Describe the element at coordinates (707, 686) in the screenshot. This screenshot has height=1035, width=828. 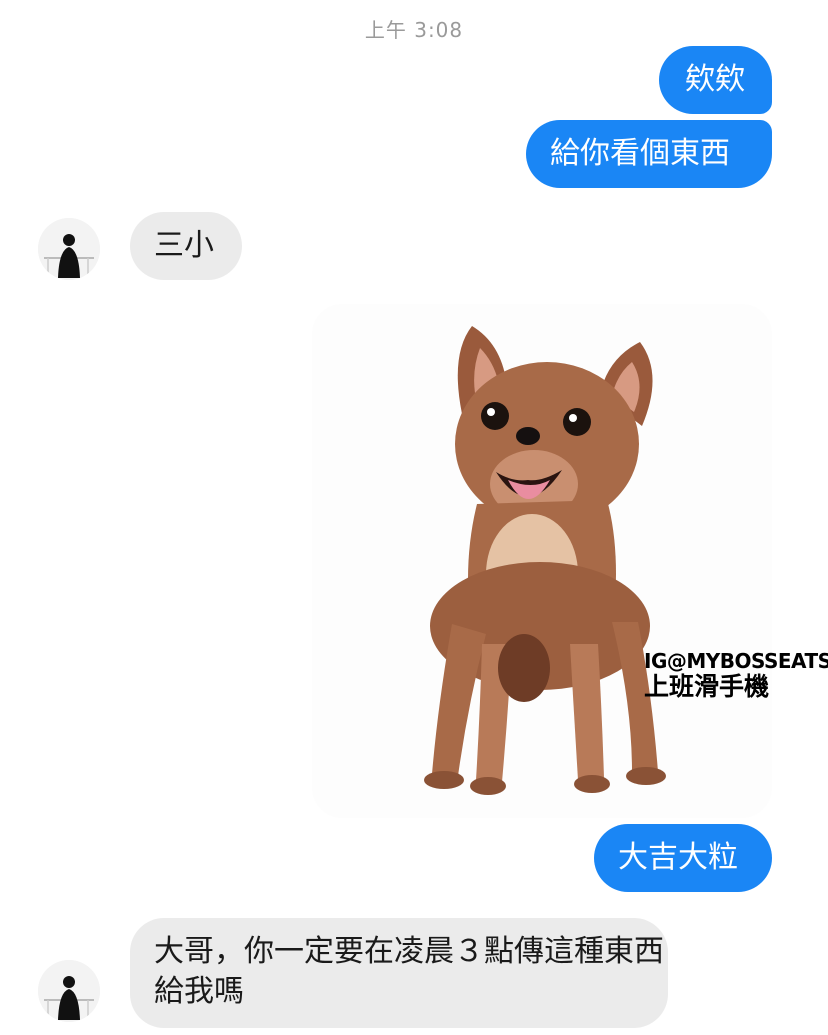
I see `watermark-caption: 上班滑手機` at that location.